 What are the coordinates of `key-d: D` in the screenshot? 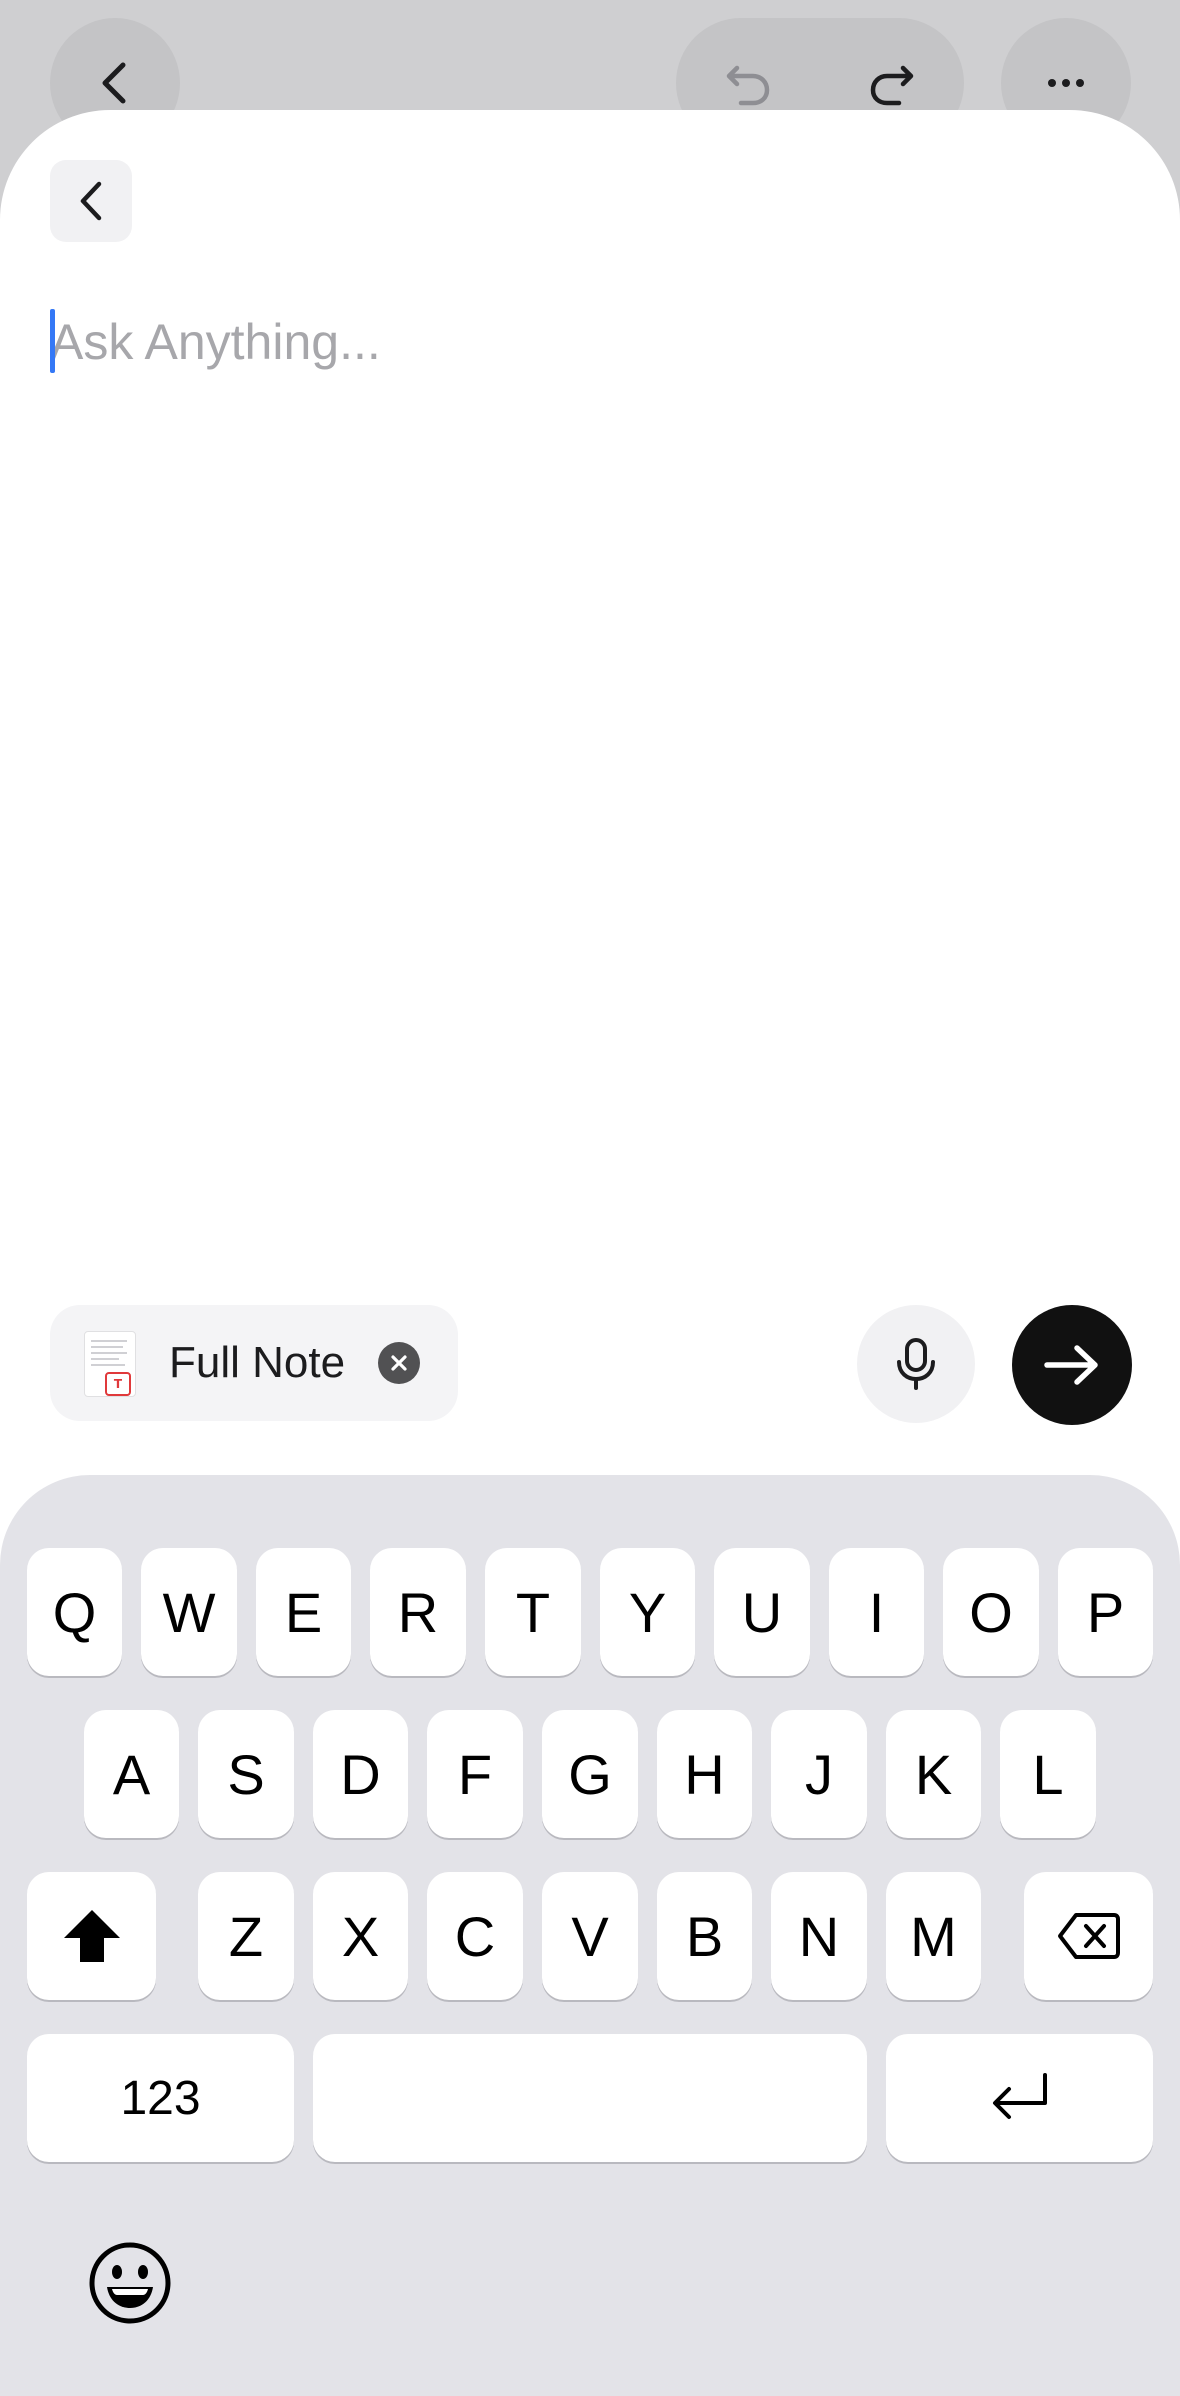 It's located at (360, 1774).